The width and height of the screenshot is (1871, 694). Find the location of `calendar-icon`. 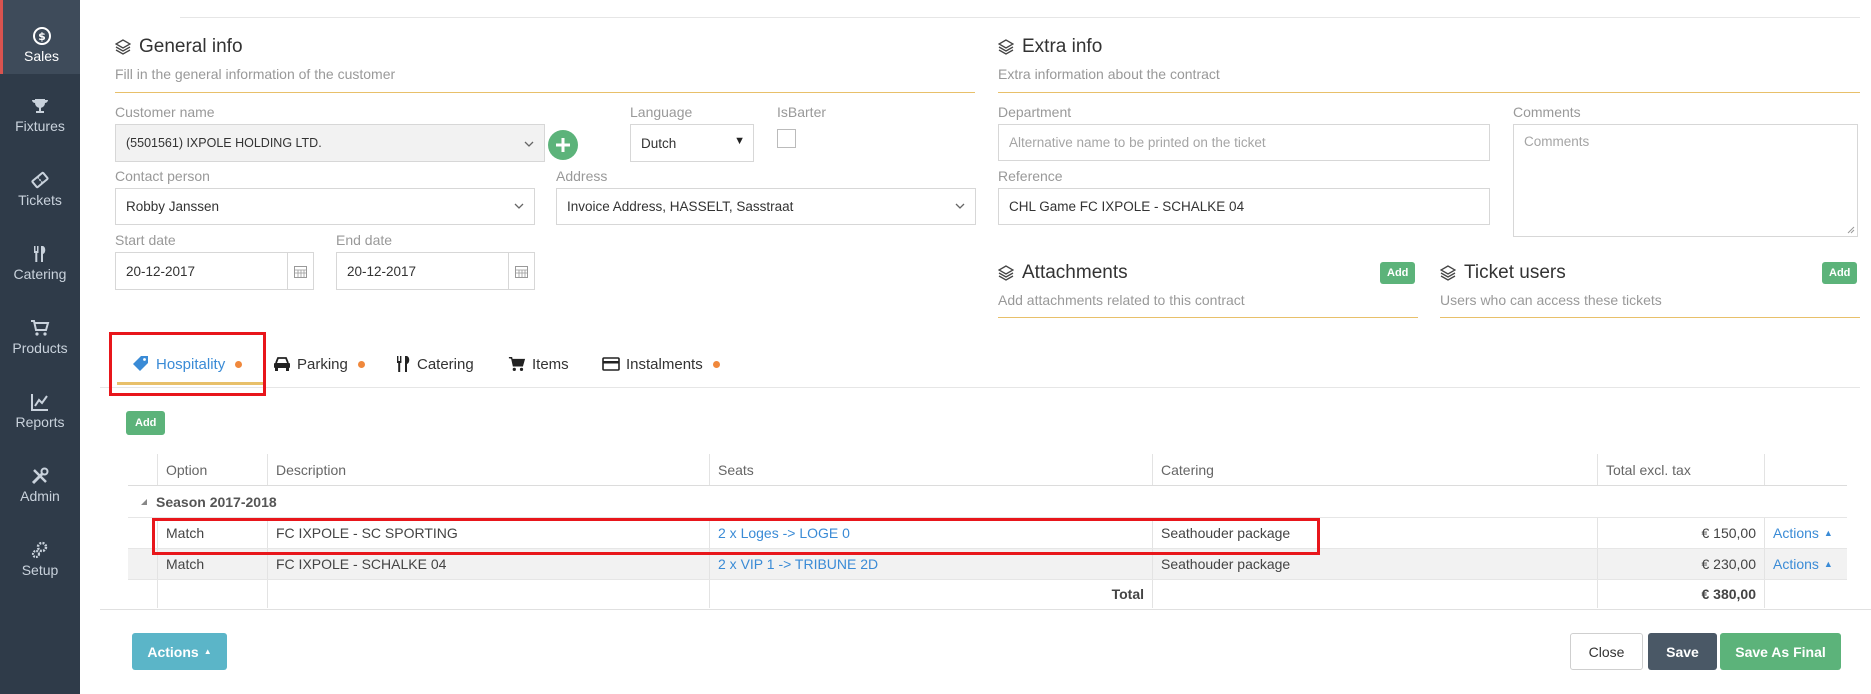

calendar-icon is located at coordinates (521, 271).